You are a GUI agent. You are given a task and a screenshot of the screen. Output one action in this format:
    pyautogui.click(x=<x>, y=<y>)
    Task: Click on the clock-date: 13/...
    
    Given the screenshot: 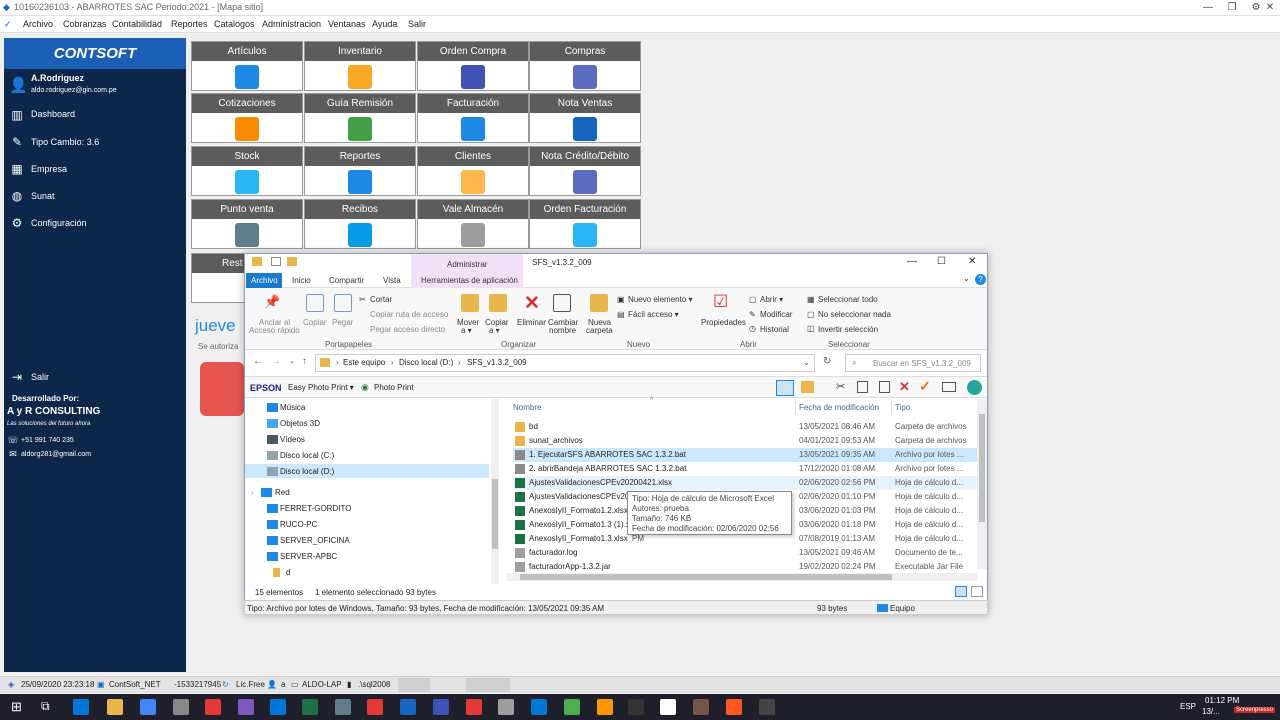 What is the action you would take?
    pyautogui.click(x=1211, y=711)
    